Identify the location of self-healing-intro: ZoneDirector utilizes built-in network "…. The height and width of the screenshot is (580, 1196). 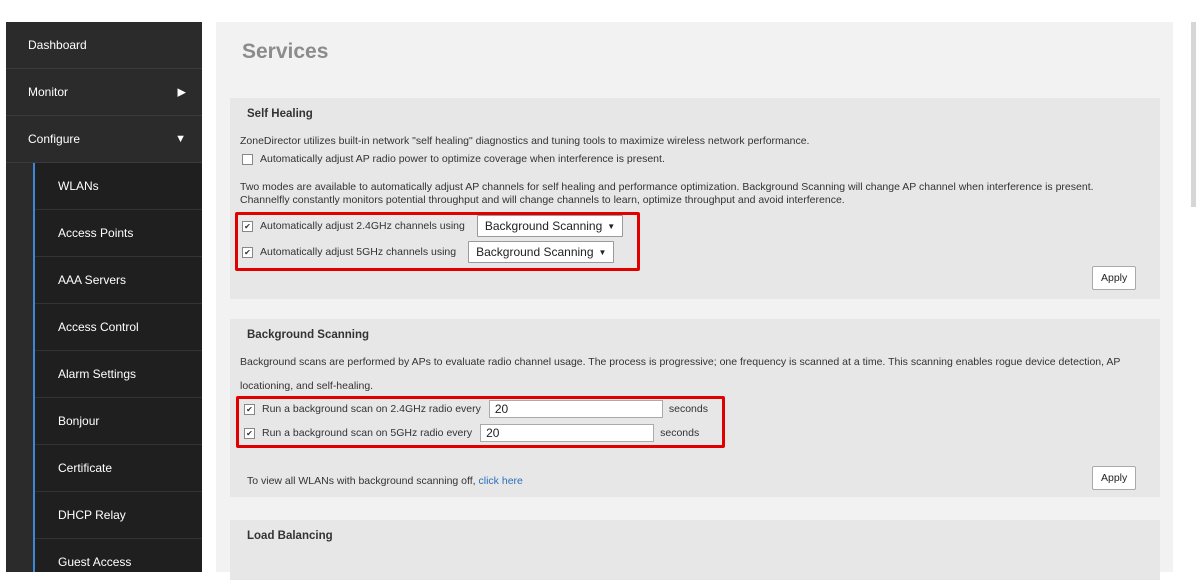
(525, 141).